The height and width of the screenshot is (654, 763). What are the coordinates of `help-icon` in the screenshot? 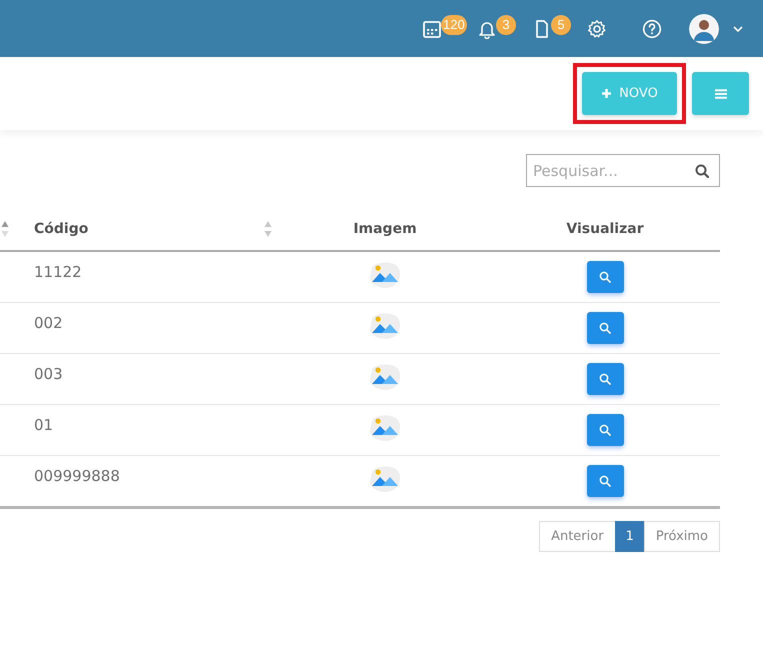 It's located at (652, 28).